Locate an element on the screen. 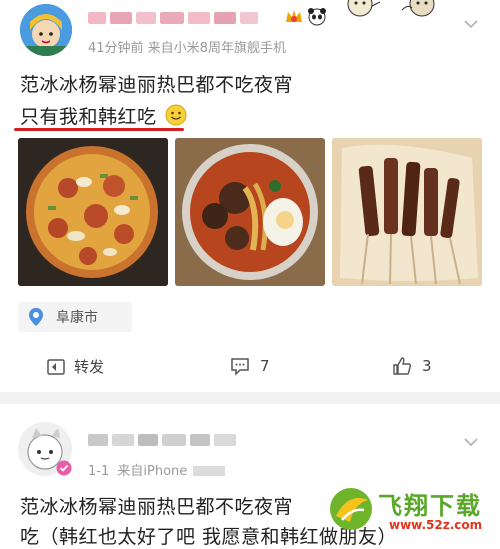  watermark-logo-icon is located at coordinates (351, 509).